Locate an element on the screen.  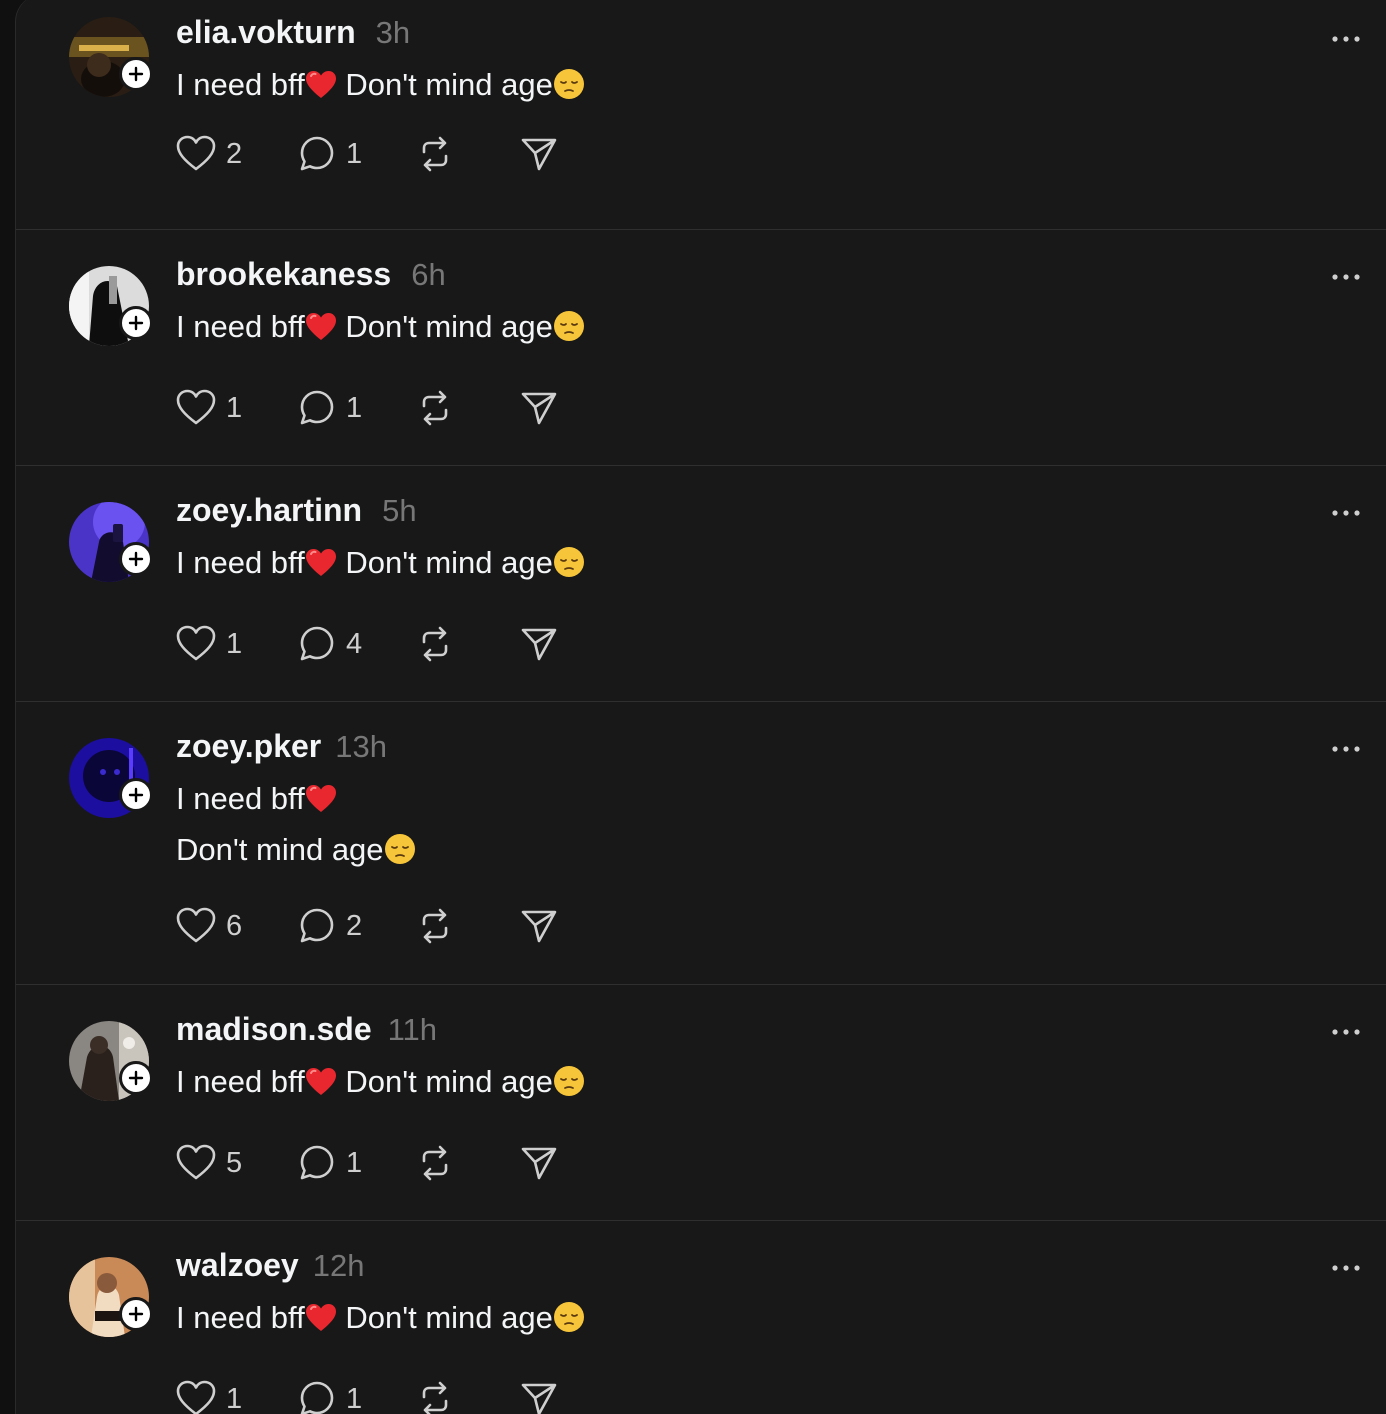
username: walzoey is located at coordinates (237, 1265).